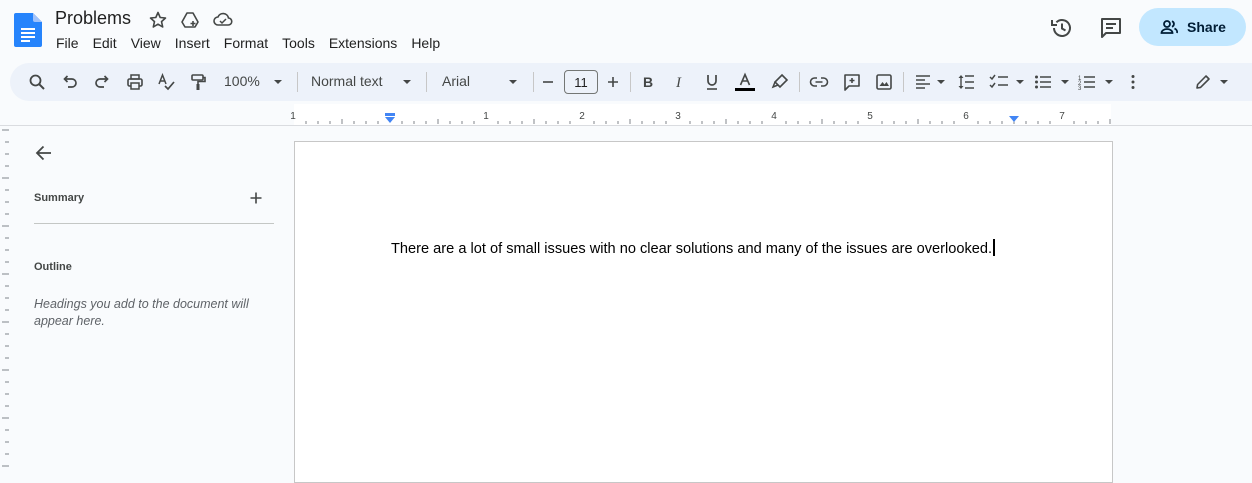 The image size is (1252, 483). I want to click on sidebar-divider, so click(154, 223).